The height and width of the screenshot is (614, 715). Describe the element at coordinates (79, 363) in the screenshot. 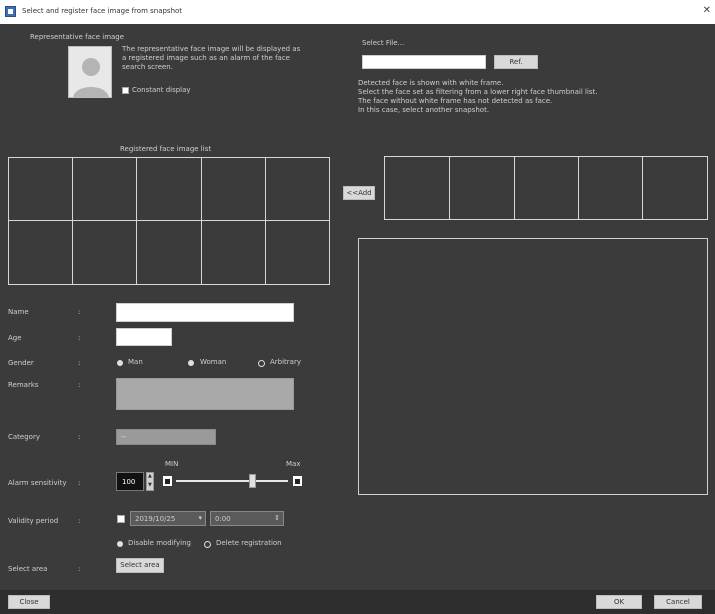

I see `gender-colon: :` at that location.